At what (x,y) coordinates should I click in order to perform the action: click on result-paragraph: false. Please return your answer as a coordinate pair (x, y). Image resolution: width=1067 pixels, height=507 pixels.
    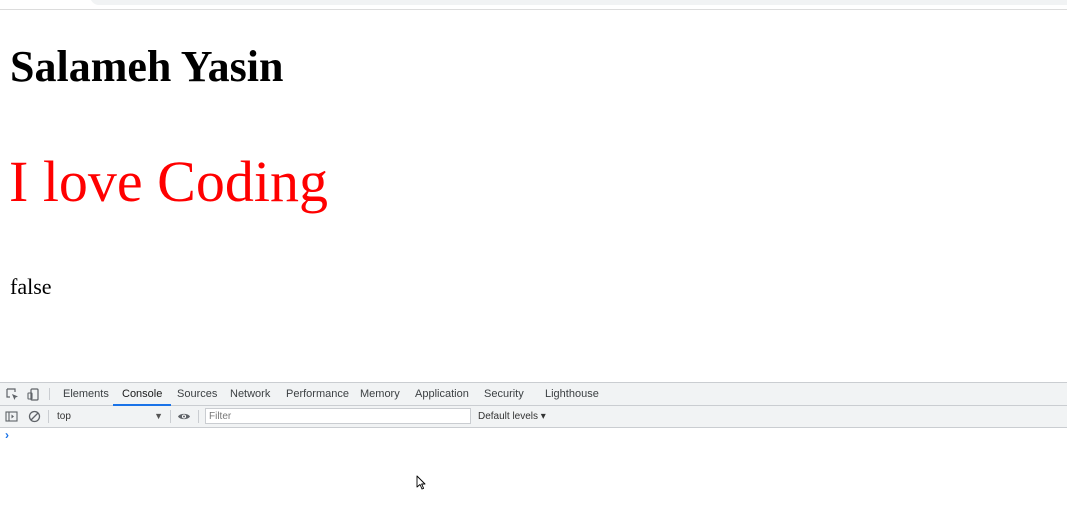
    Looking at the image, I should click on (31, 286).